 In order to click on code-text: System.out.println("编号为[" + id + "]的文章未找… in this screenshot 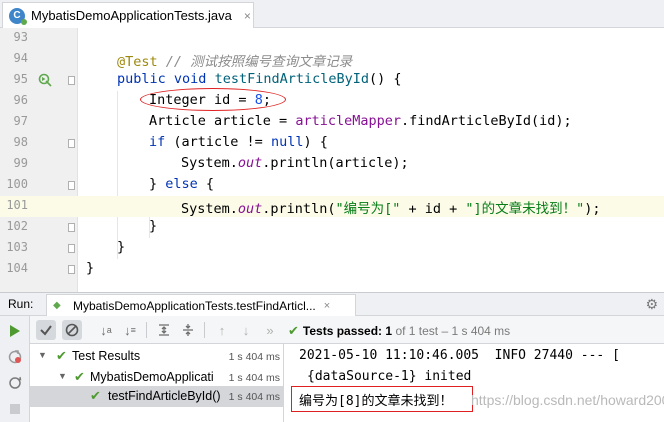, I will do `click(391, 209)`.